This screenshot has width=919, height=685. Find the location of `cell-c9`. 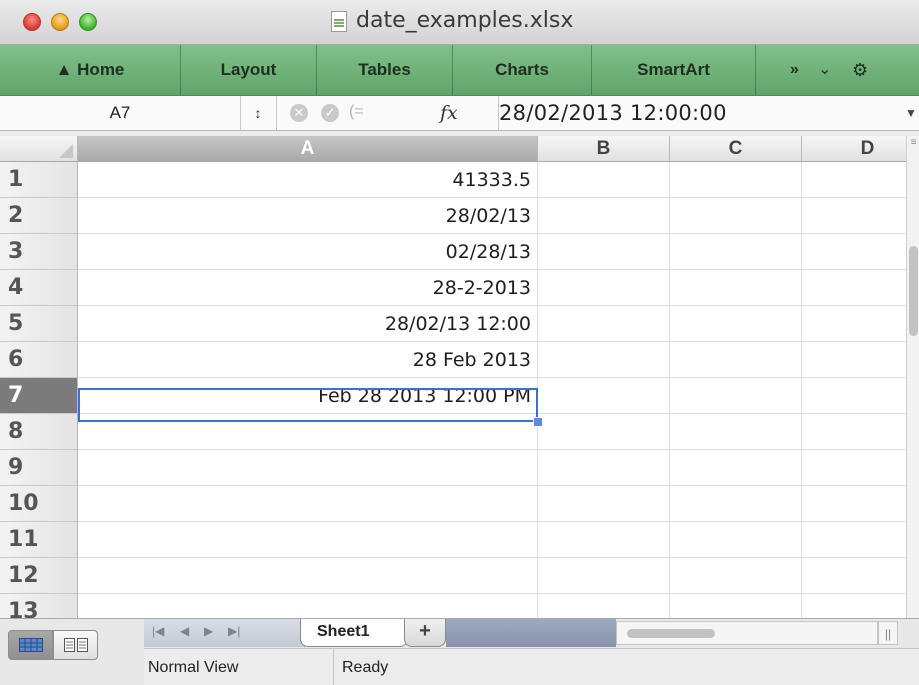

cell-c9 is located at coordinates (736, 468).